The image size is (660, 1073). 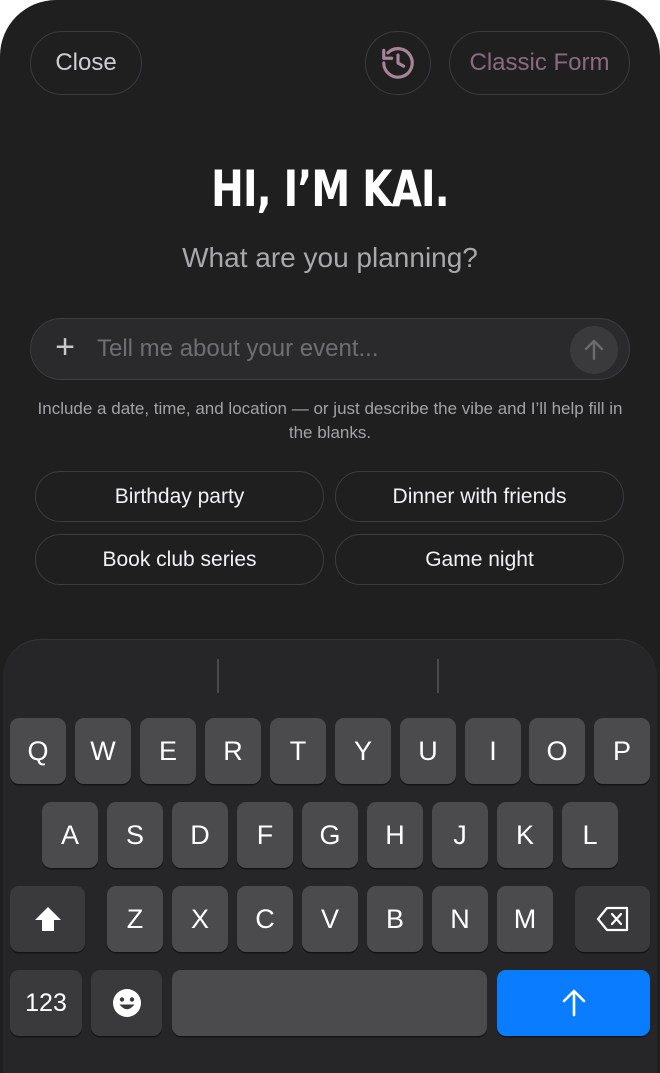 I want to click on suggestion-chip: Game night, so click(x=479, y=559).